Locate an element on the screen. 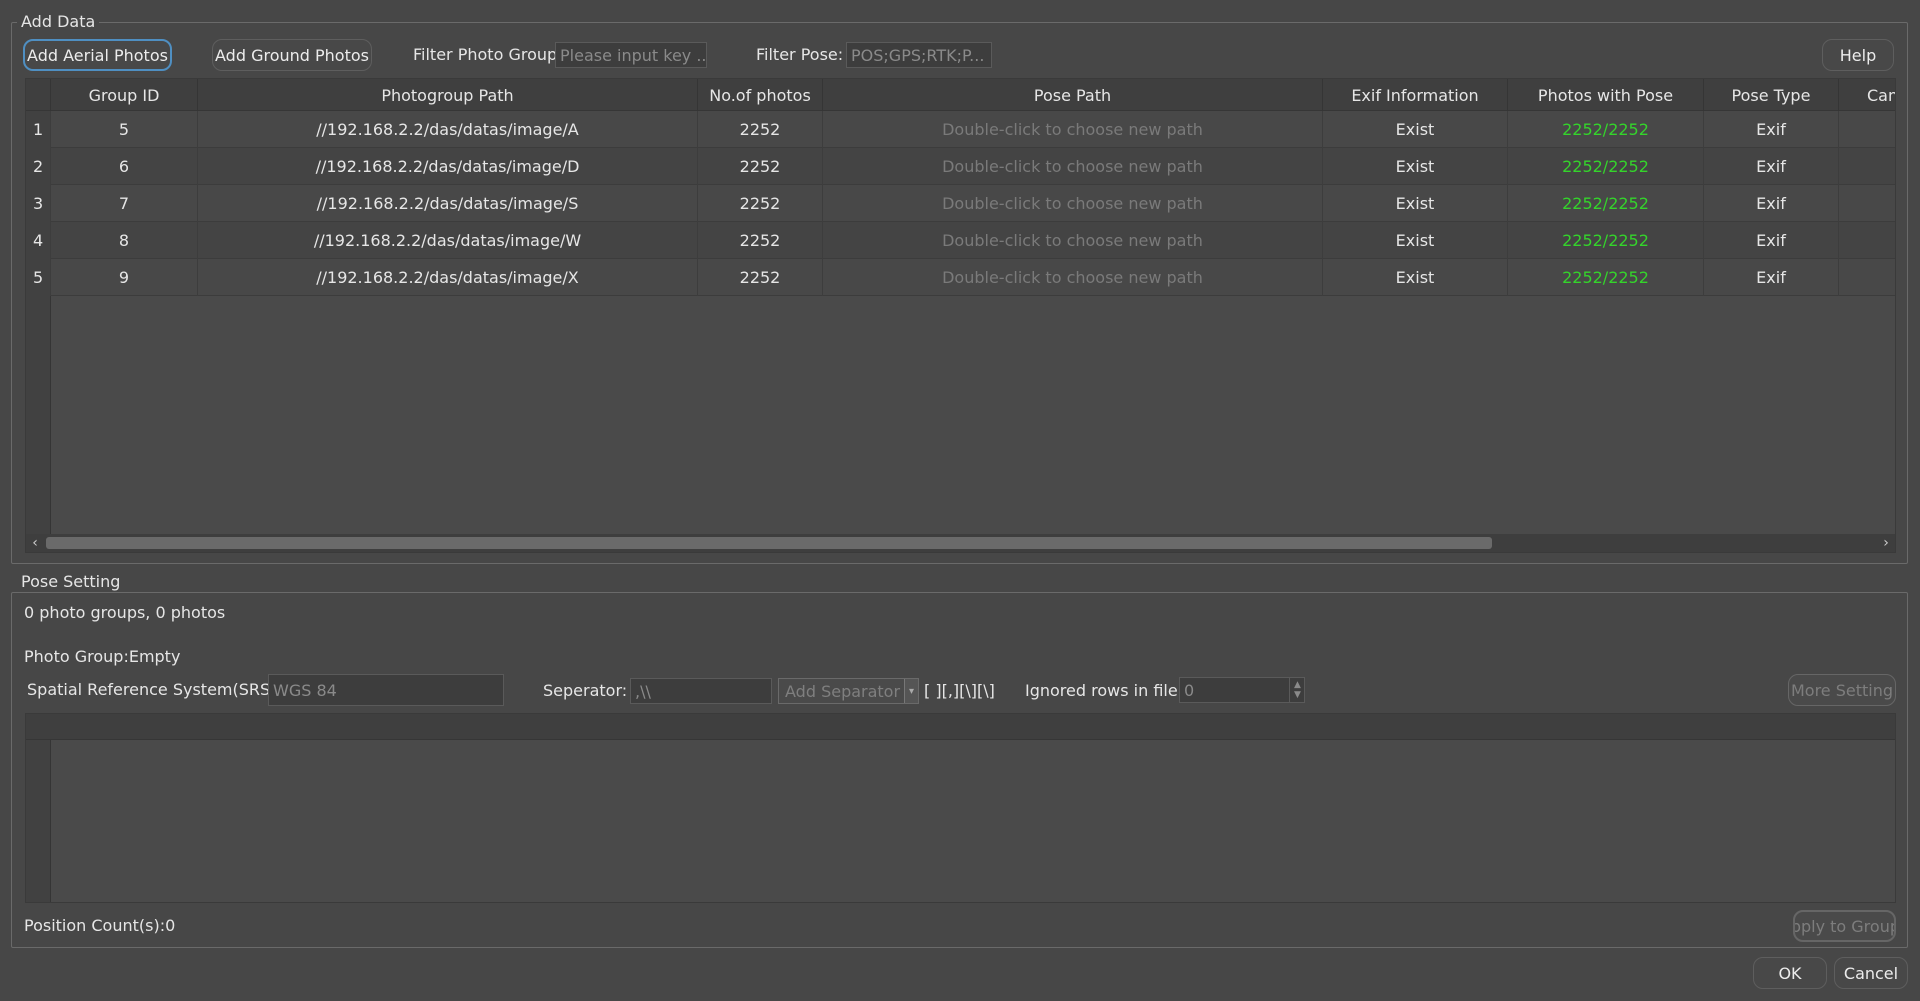 The width and height of the screenshot is (1920, 1001). cell-photogroup-path: //192.168.2.2/das/datas/image/D is located at coordinates (448, 166).